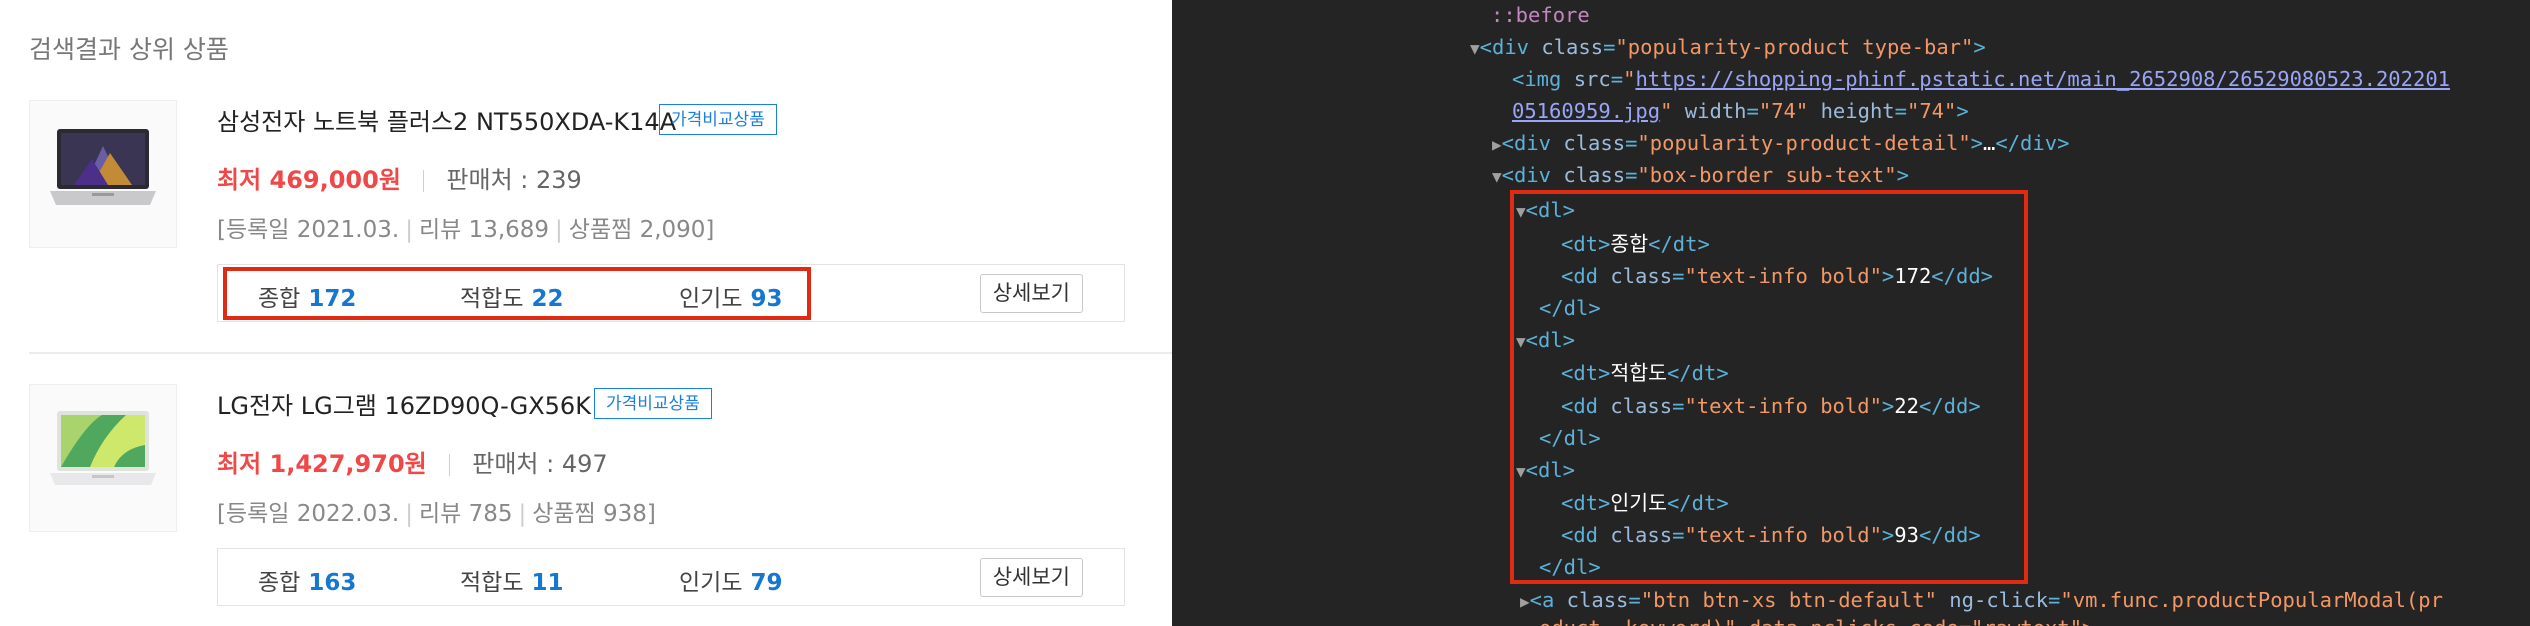 The image size is (2530, 626). Describe the element at coordinates (1767, 175) in the screenshot. I see `attr-value: box-border sub-text` at that location.